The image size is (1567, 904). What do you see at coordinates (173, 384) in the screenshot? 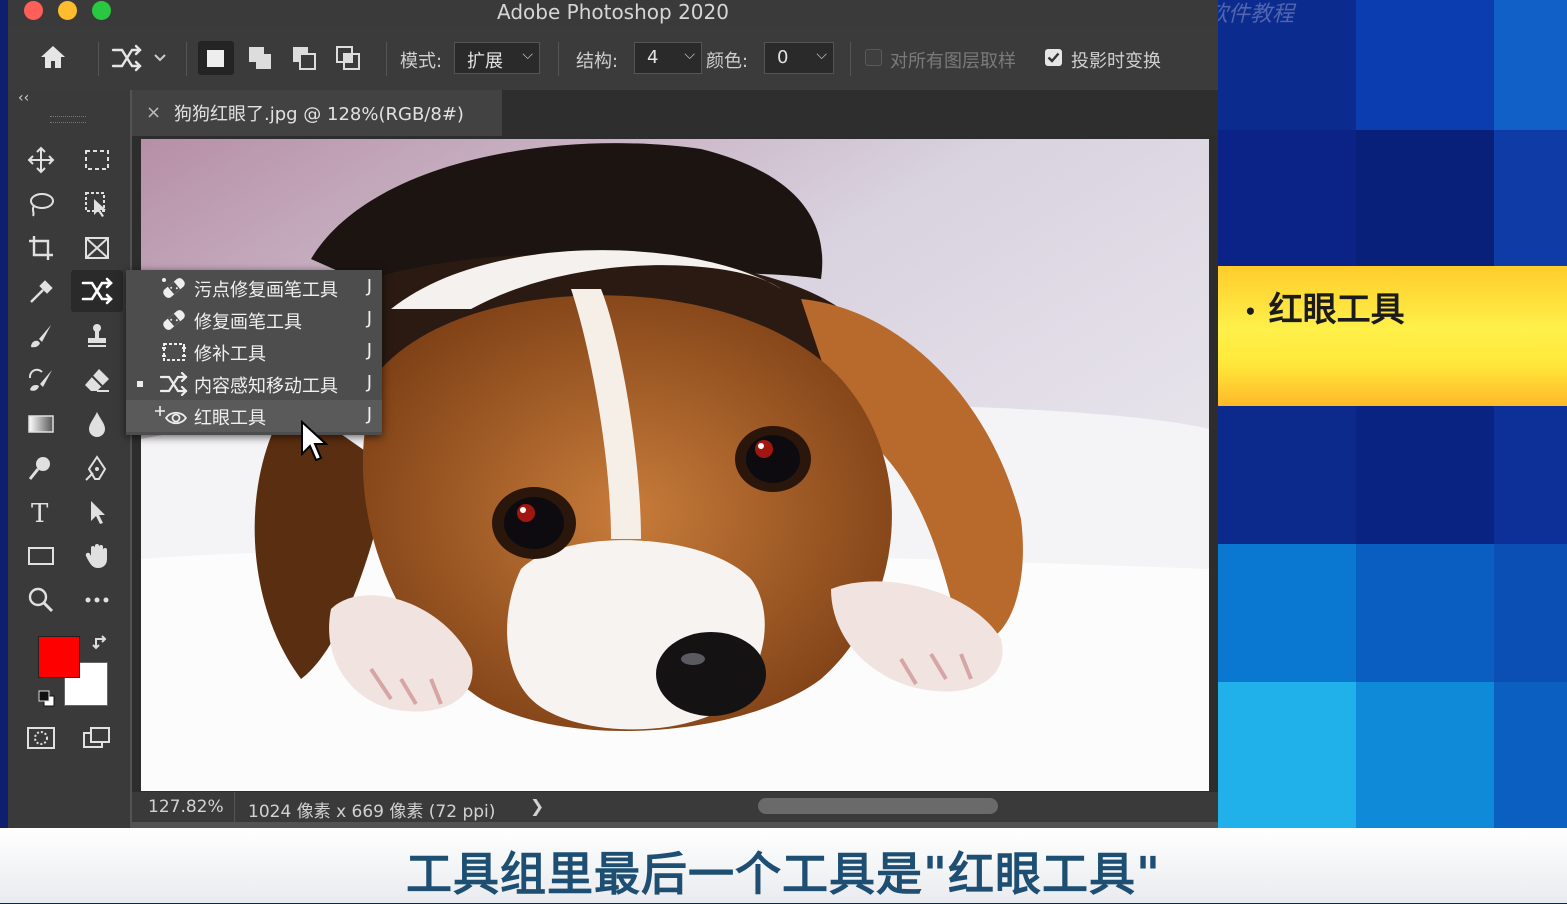
I see `content-aware-move-icon` at bounding box center [173, 384].